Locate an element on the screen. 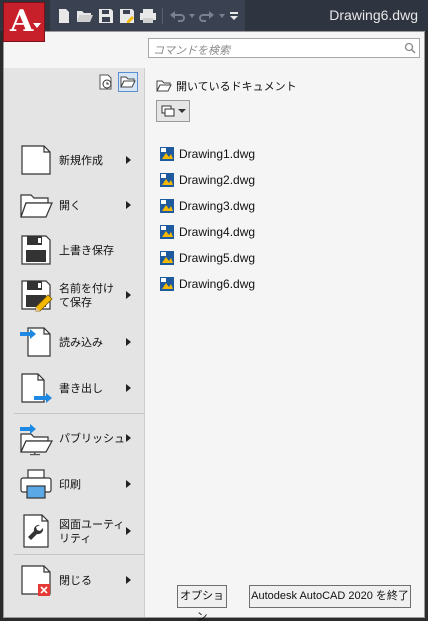 The width and height of the screenshot is (428, 621). menu-item-label-line1: 図面ユーティ is located at coordinates (92, 524).